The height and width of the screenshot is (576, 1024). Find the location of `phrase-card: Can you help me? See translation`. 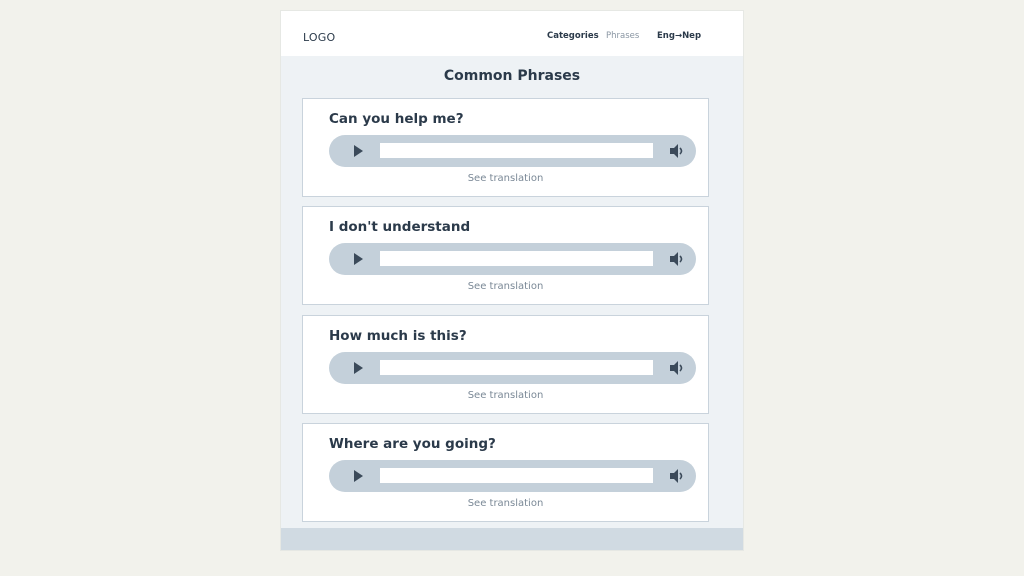

phrase-card: Can you help me? See translation is located at coordinates (505, 147).